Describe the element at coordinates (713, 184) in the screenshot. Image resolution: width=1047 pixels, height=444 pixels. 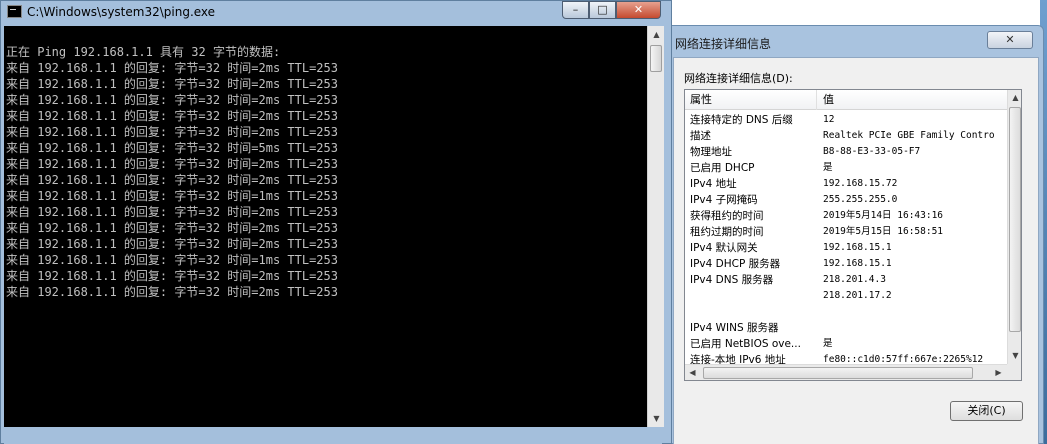
I see `row-property: IPv4 地址` at that location.